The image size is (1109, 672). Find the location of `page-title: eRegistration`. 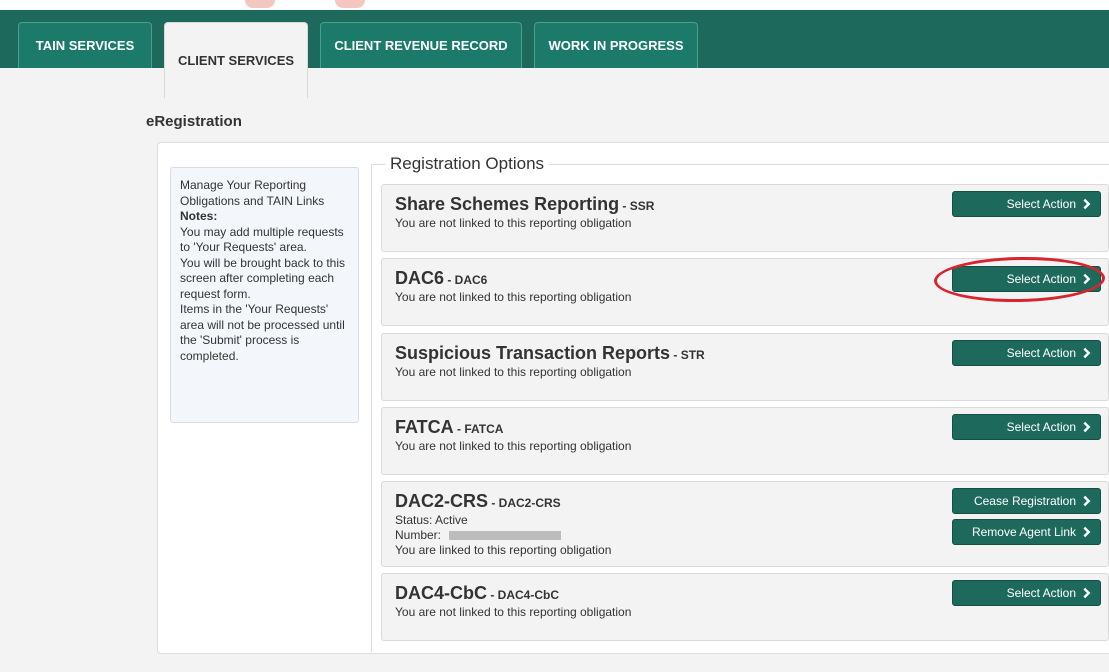

page-title: eRegistration is located at coordinates (194, 121).